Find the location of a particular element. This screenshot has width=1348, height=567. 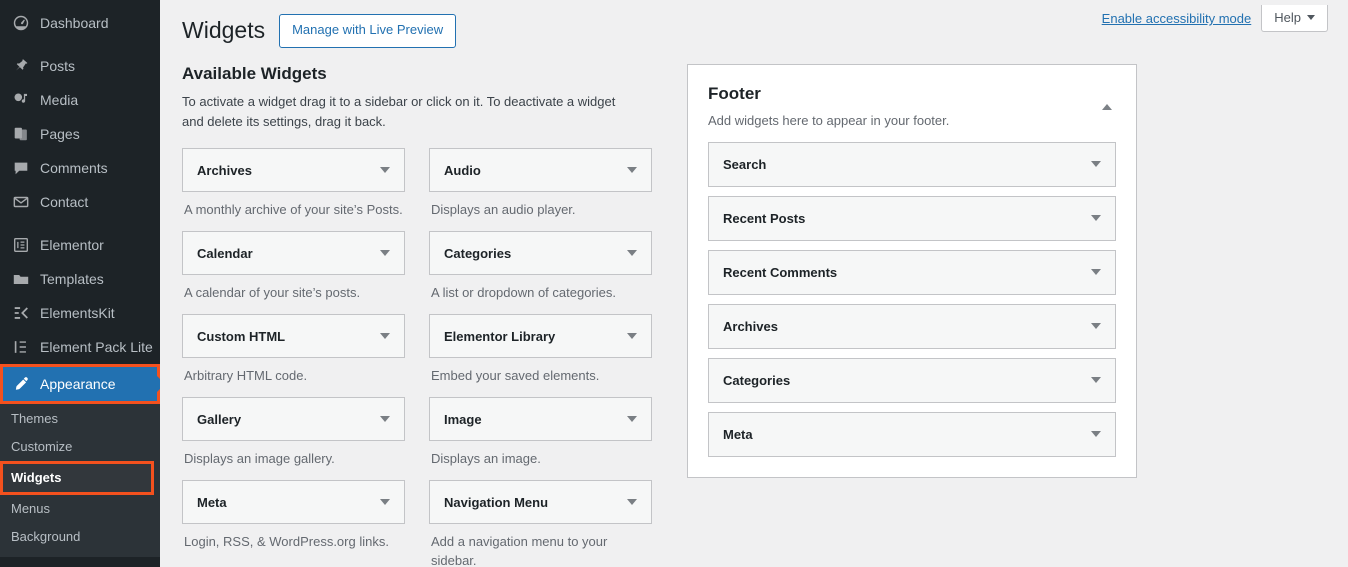

sidebar-item-dashboard: Dashboard is located at coordinates (80, 23).